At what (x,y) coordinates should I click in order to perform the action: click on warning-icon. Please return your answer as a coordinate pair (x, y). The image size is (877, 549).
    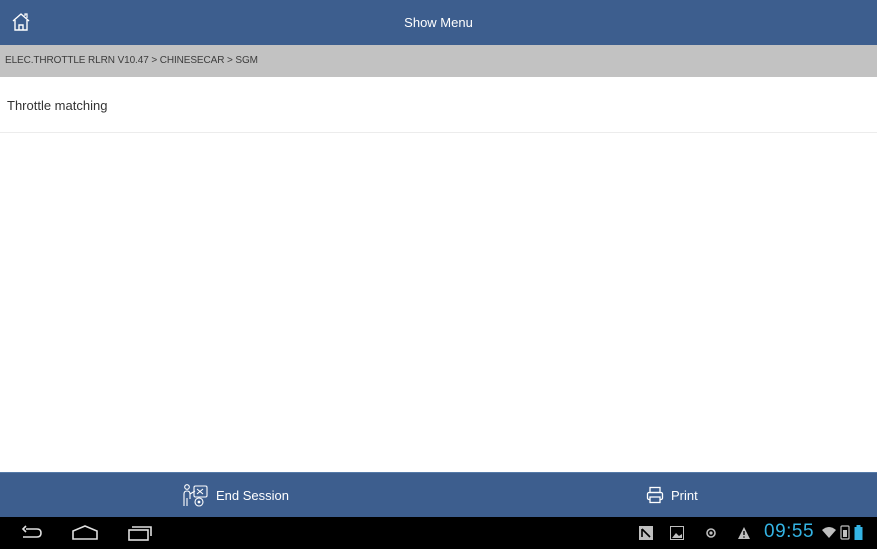
    Looking at the image, I should click on (744, 535).